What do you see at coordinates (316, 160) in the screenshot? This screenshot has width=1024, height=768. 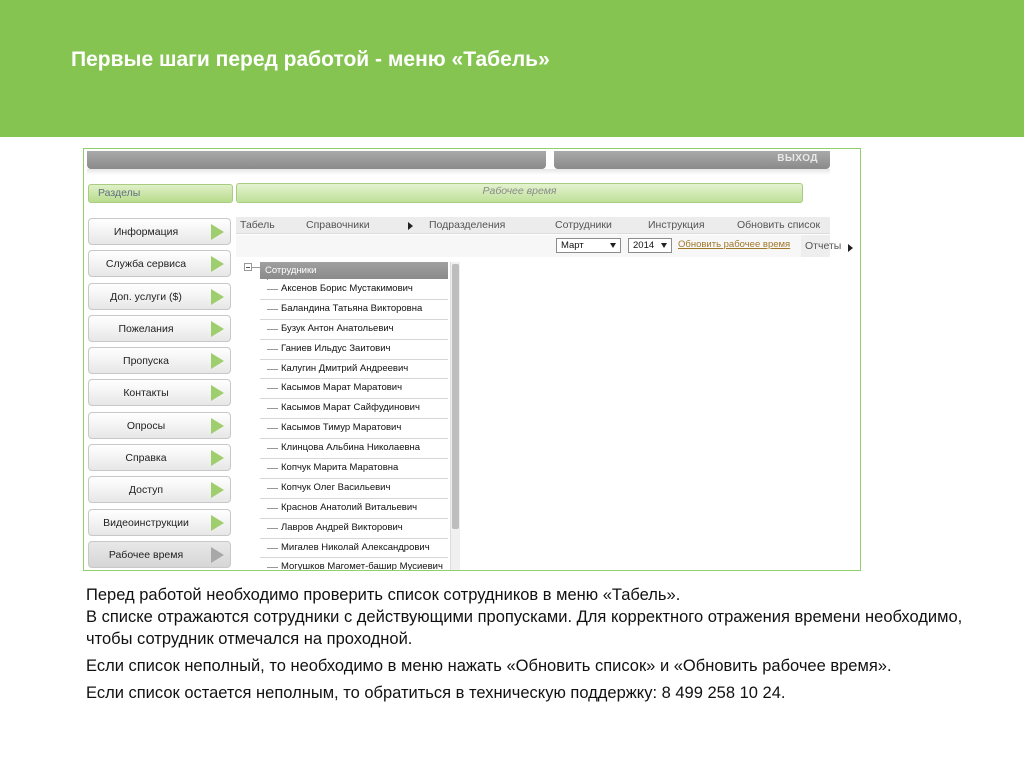 I see `top-bar` at bounding box center [316, 160].